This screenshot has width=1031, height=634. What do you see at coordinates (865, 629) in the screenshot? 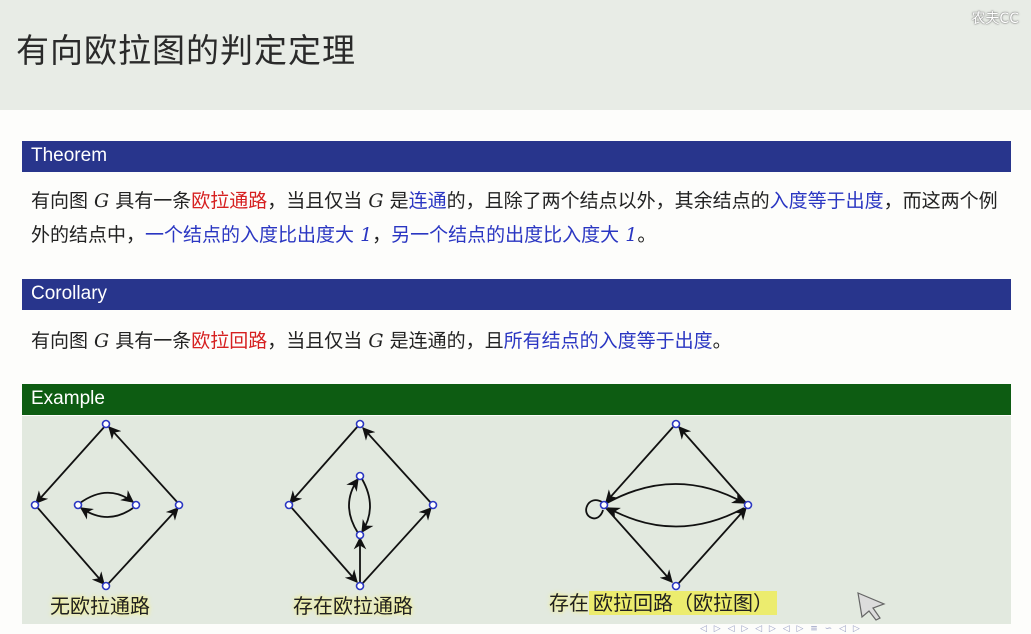
I see `beamer-navigation-icons: ◁ ▷ ◁ ▷ ◁ ▷ ◁ ▷ ≡ ∽ ◁ ▷` at bounding box center [865, 629].